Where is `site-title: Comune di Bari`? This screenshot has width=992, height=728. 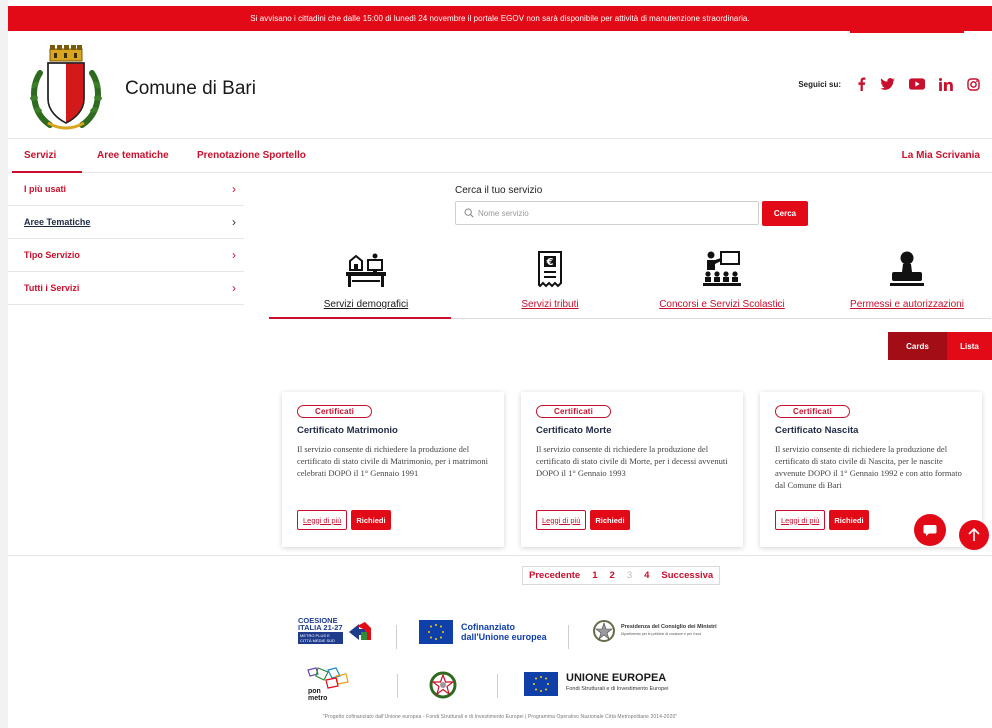 site-title: Comune di Bari is located at coordinates (190, 89).